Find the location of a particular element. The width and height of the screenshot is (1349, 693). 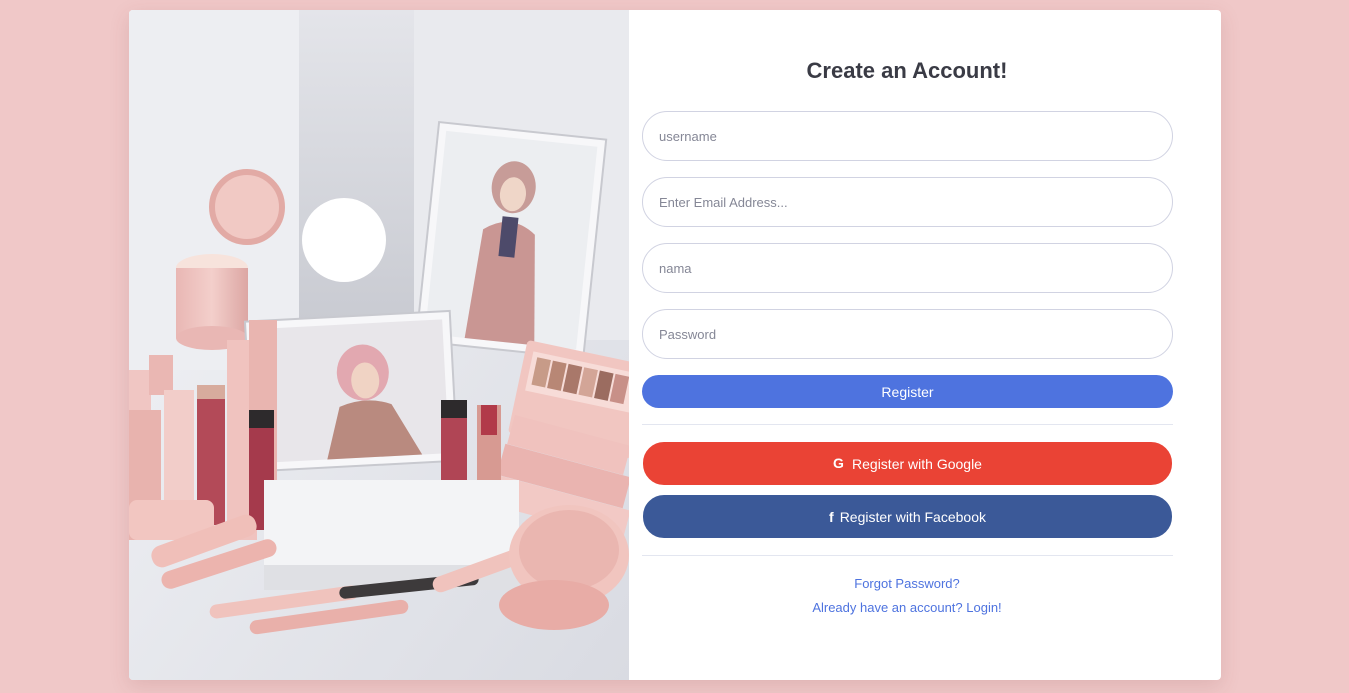

register-google-label: Register with Google is located at coordinates (917, 463).